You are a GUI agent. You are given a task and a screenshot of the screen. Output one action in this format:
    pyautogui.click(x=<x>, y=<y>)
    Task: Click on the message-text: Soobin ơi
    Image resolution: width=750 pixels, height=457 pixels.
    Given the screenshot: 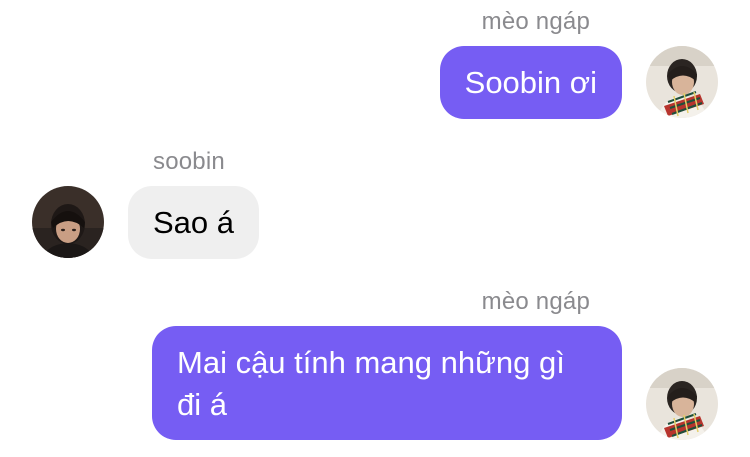 What is the action you would take?
    pyautogui.click(x=530, y=82)
    